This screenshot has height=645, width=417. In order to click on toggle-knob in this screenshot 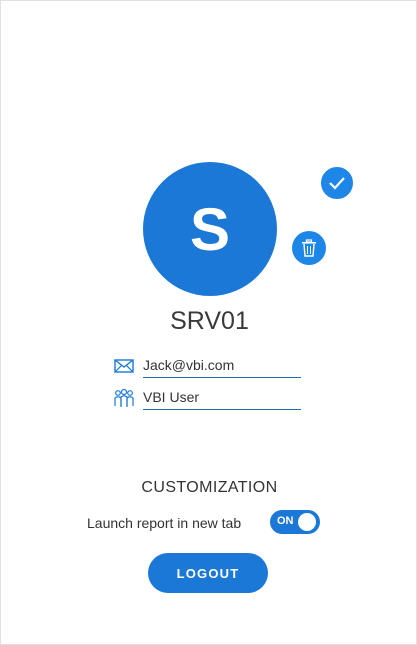, I will do `click(307, 522)`.